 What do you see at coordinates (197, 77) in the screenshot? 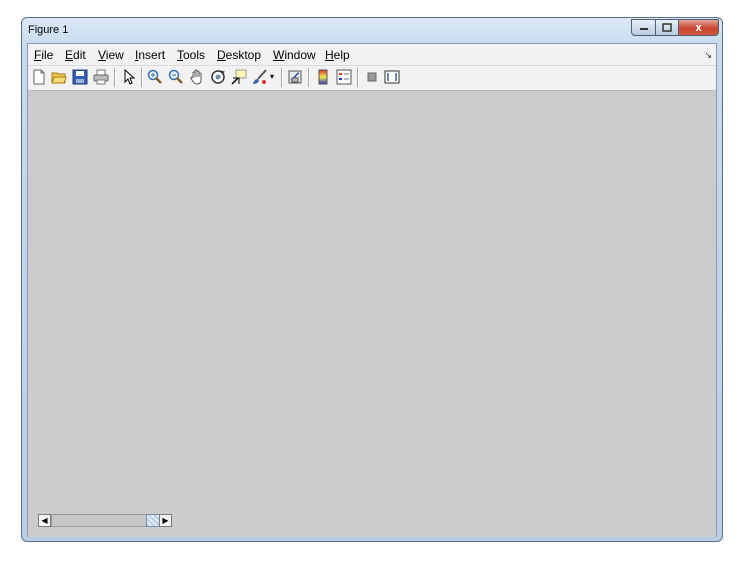
I see `pan-icon` at bounding box center [197, 77].